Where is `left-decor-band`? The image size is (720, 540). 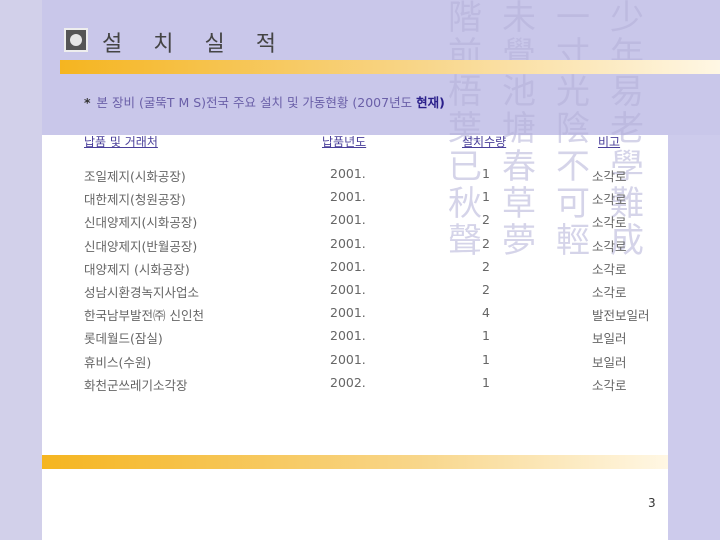
left-decor-band is located at coordinates (21, 270).